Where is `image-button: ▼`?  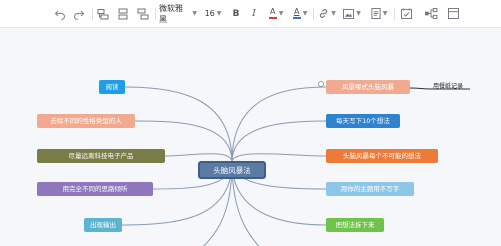
image-button: ▼ is located at coordinates (352, 13).